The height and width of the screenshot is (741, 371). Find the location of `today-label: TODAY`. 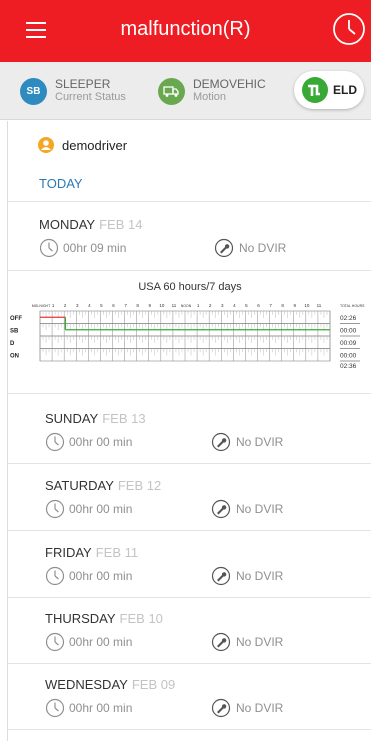

today-label: TODAY is located at coordinates (61, 183).